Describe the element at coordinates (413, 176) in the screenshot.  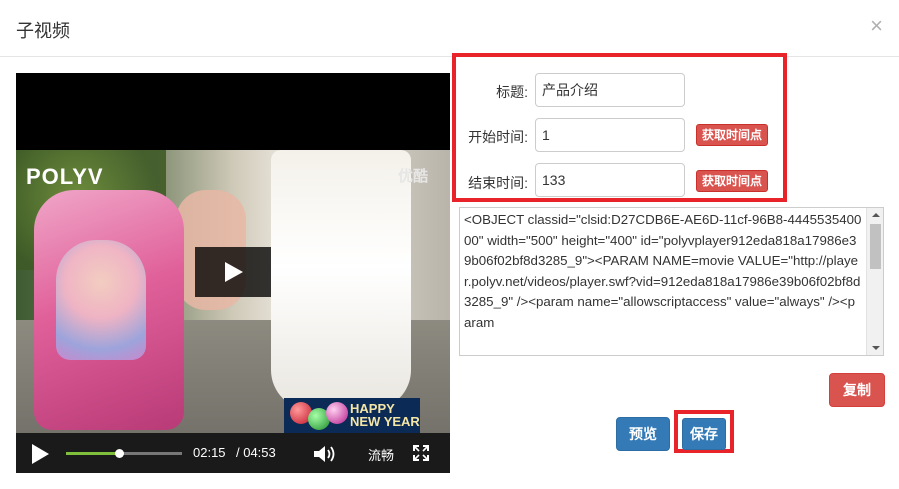
I see `youku-watermark: 优酷` at that location.